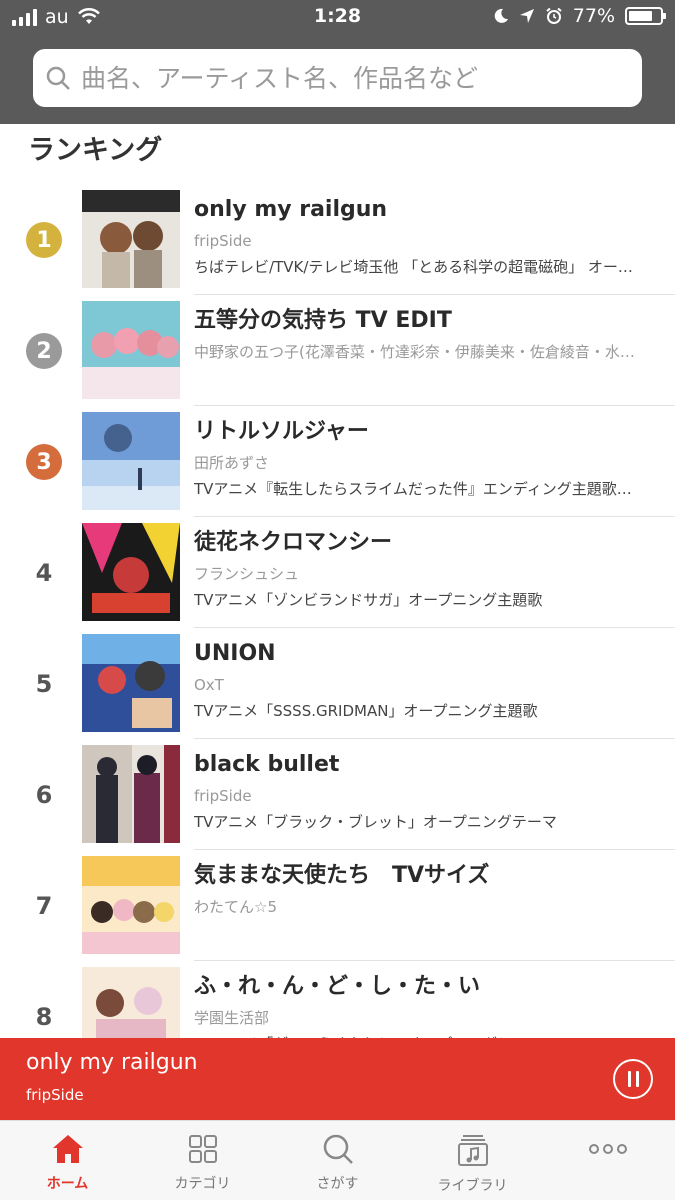 The width and height of the screenshot is (675, 1200). What do you see at coordinates (44, 240) in the screenshot?
I see `rank-badge-gold: 1` at bounding box center [44, 240].